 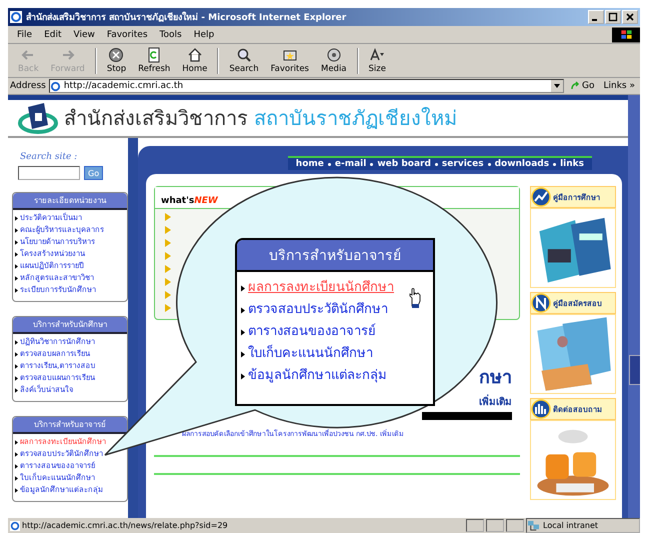 I want to click on menu-item: View, so click(x=84, y=35).